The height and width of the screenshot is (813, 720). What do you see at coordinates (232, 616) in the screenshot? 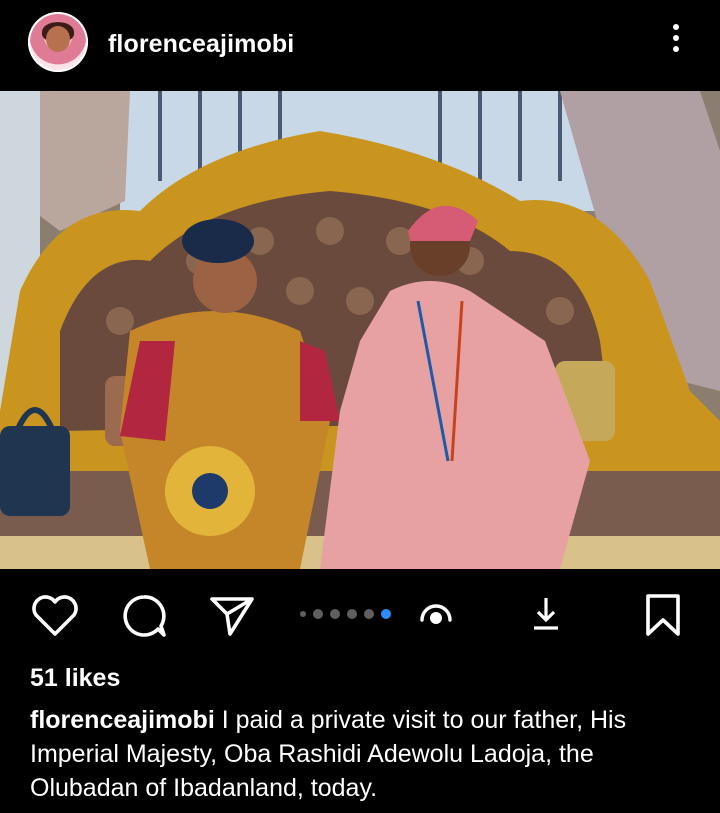
I see `send-icon` at bounding box center [232, 616].